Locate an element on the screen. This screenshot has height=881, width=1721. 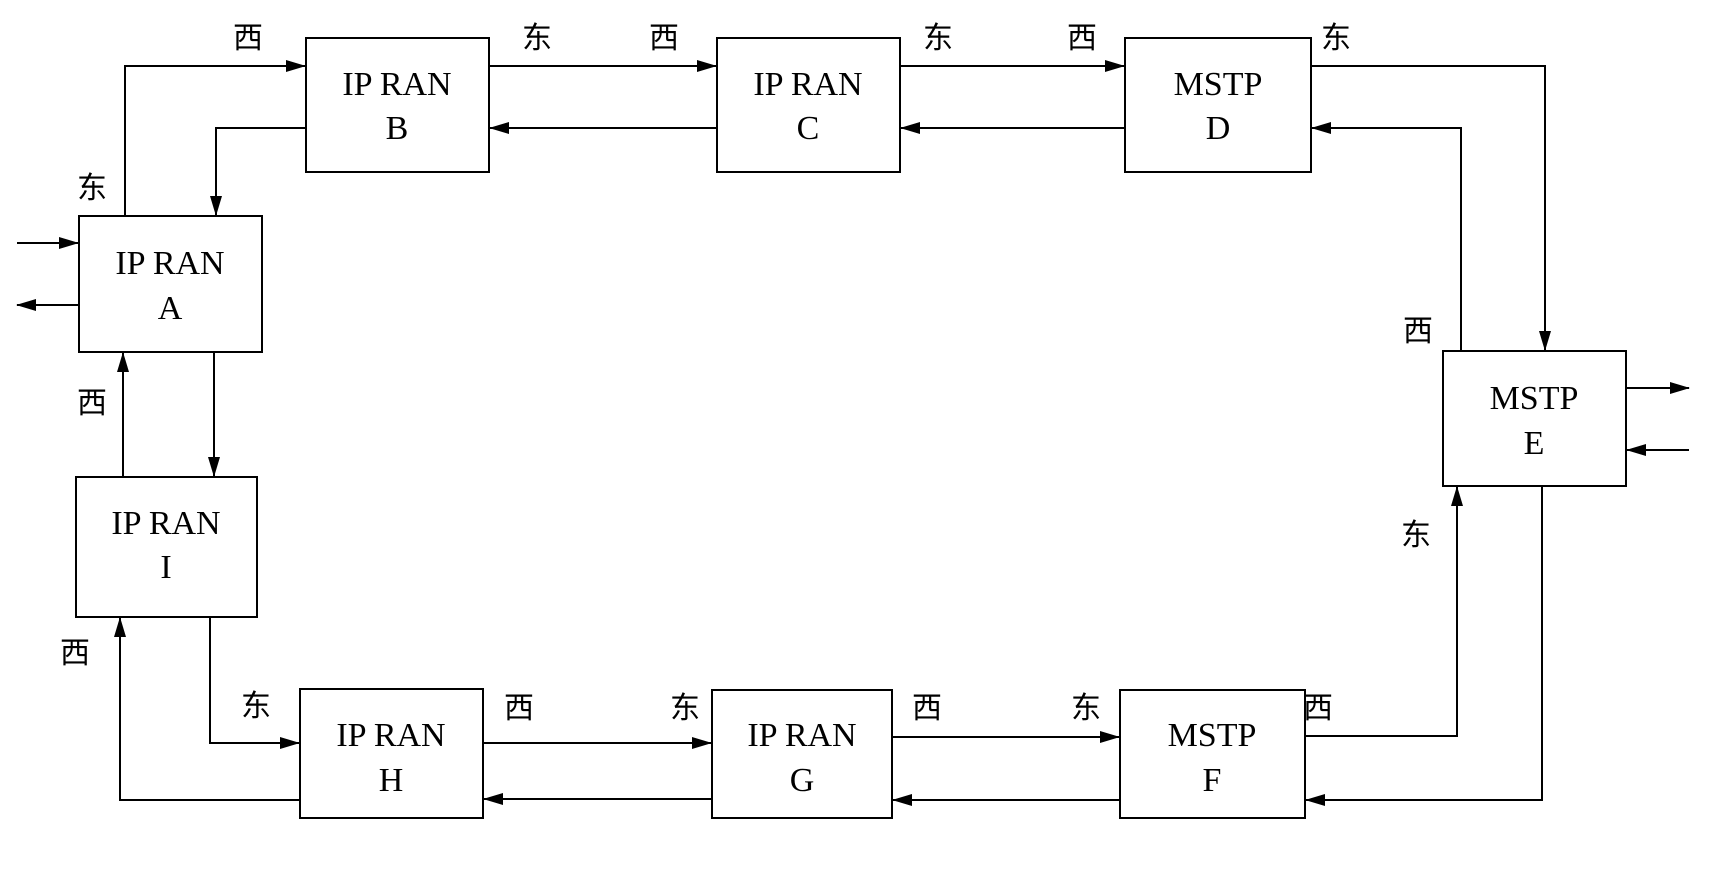
node-h: IP RAN H is located at coordinates (391, 753).